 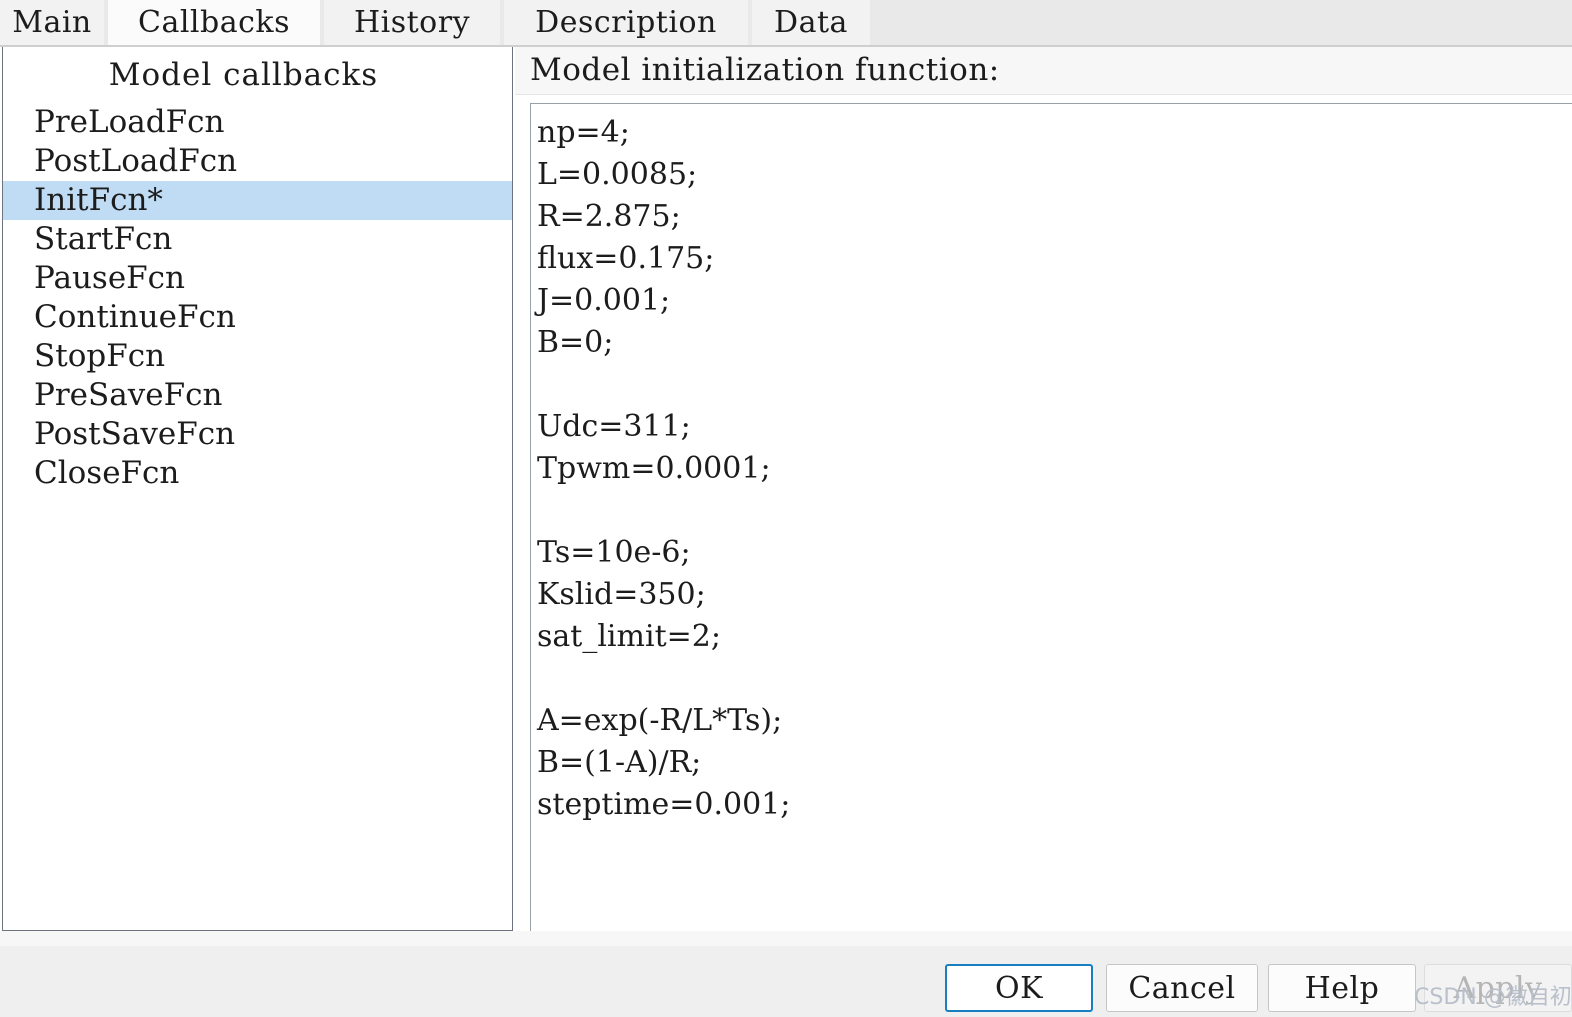 What do you see at coordinates (609, 216) in the screenshot?
I see `code-line: R=2.875;` at bounding box center [609, 216].